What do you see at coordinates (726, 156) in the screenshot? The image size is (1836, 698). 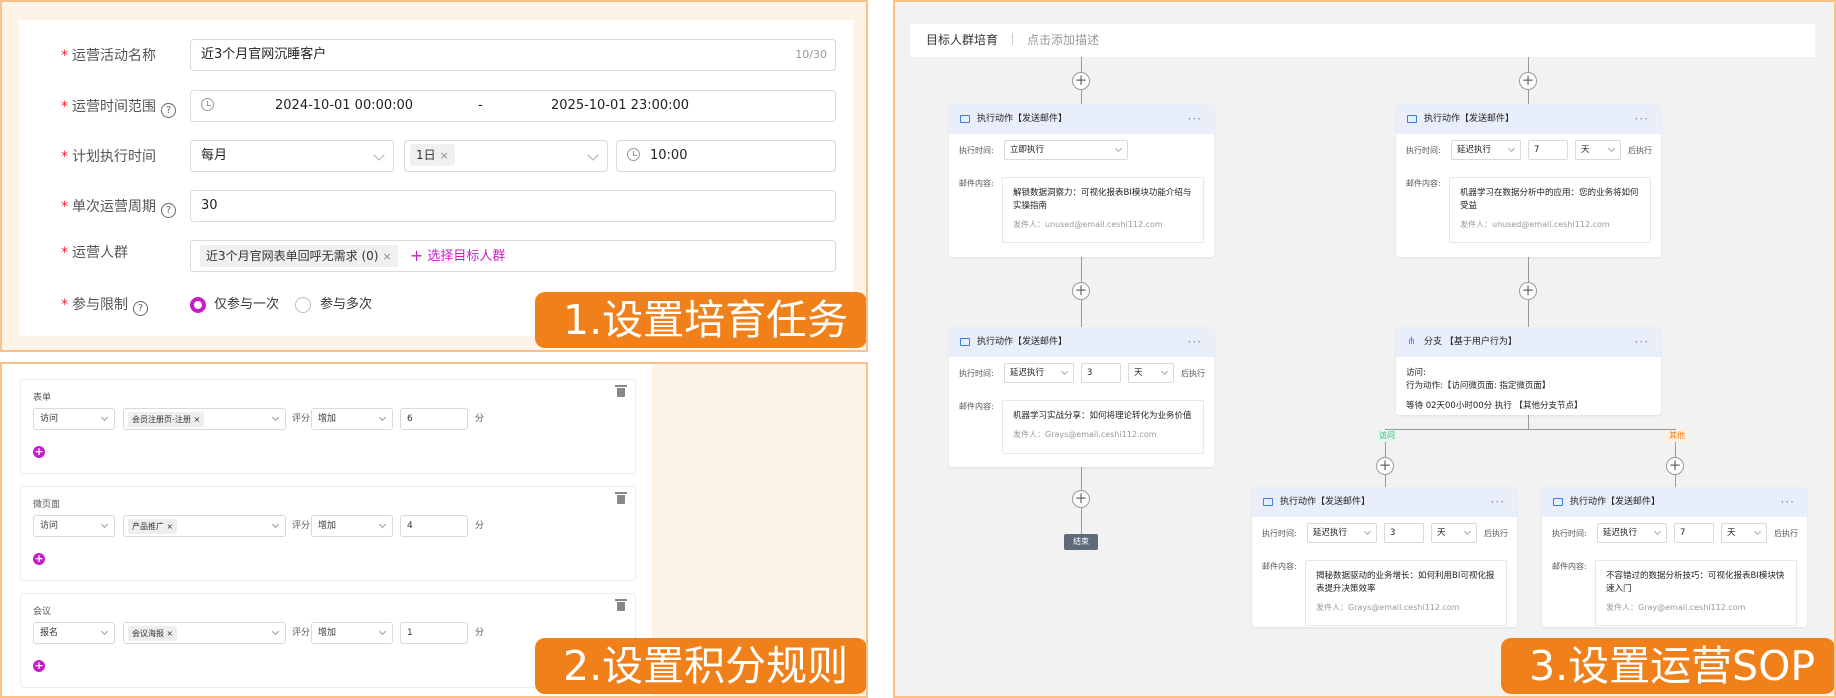 I see `plan-clock-picker: 10:00` at bounding box center [726, 156].